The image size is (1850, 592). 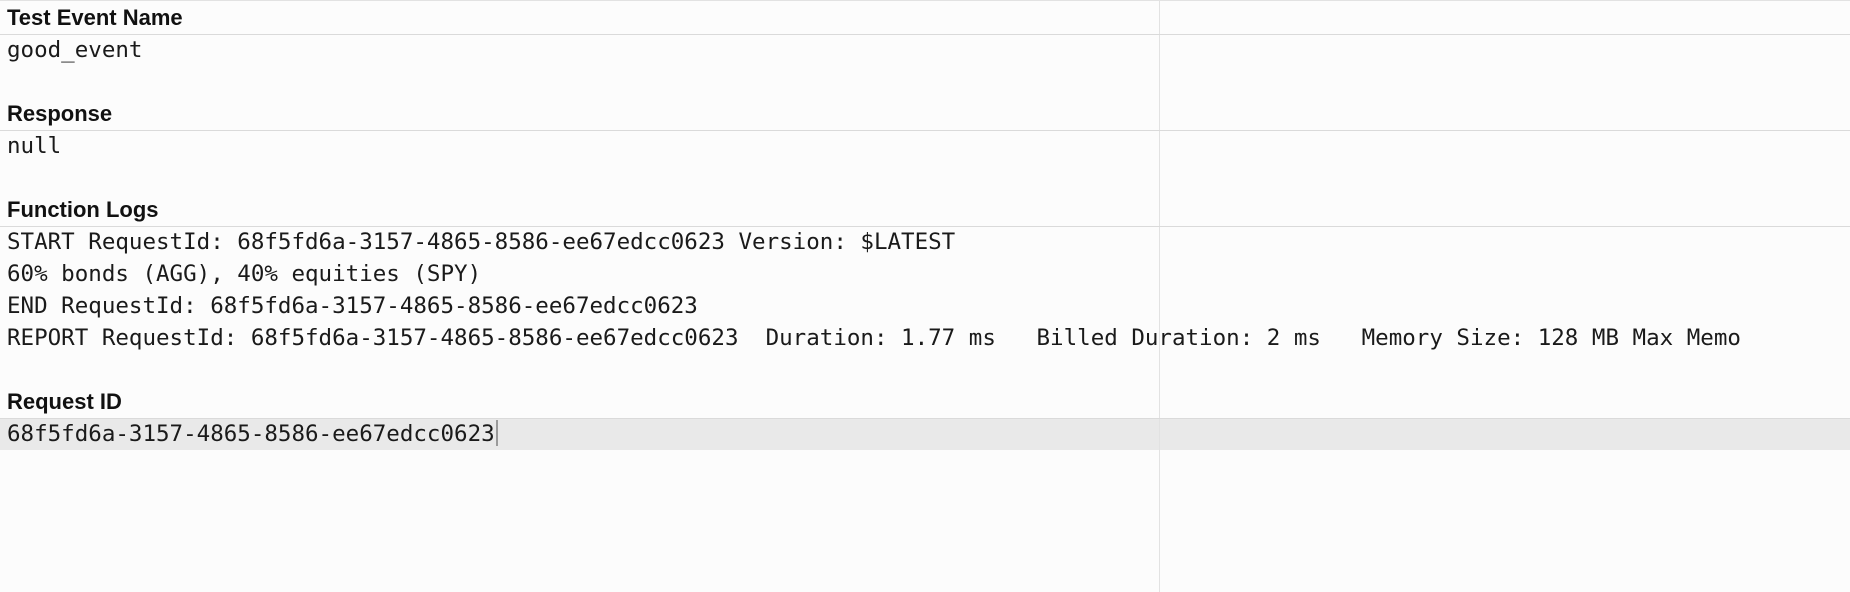 I want to click on response-label: Response, so click(x=60, y=113).